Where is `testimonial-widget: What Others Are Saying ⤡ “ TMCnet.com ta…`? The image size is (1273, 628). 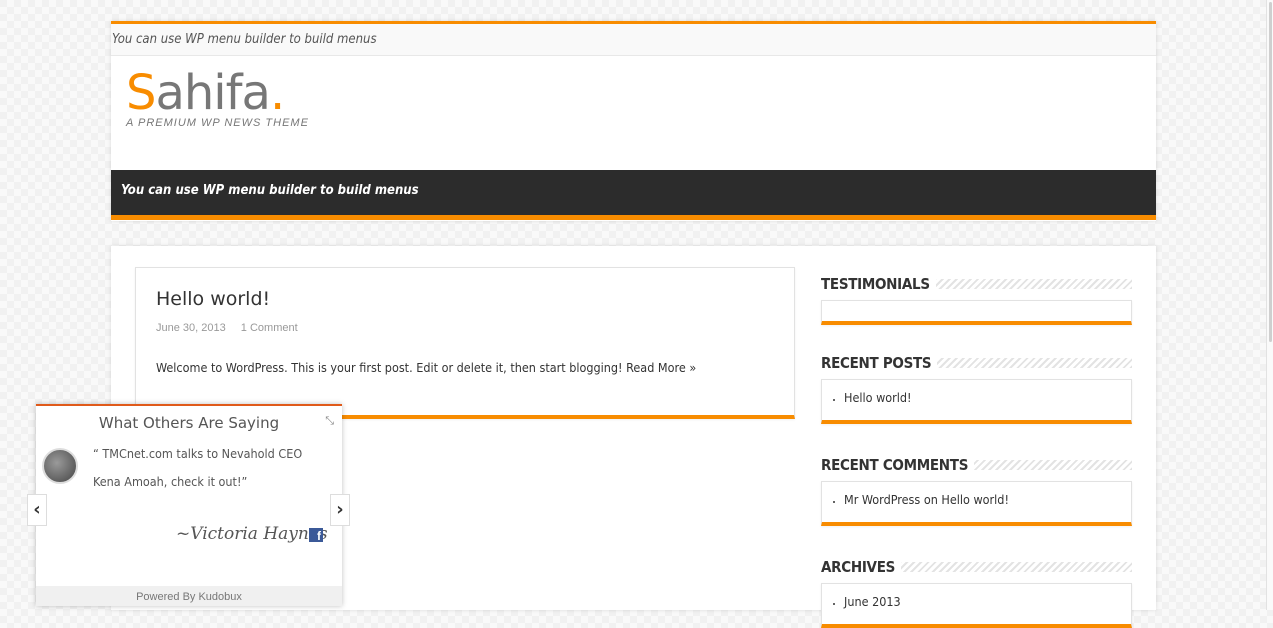
testimonial-widget: What Others Are Saying ⤡ “ TMCnet.com ta… is located at coordinates (189, 505).